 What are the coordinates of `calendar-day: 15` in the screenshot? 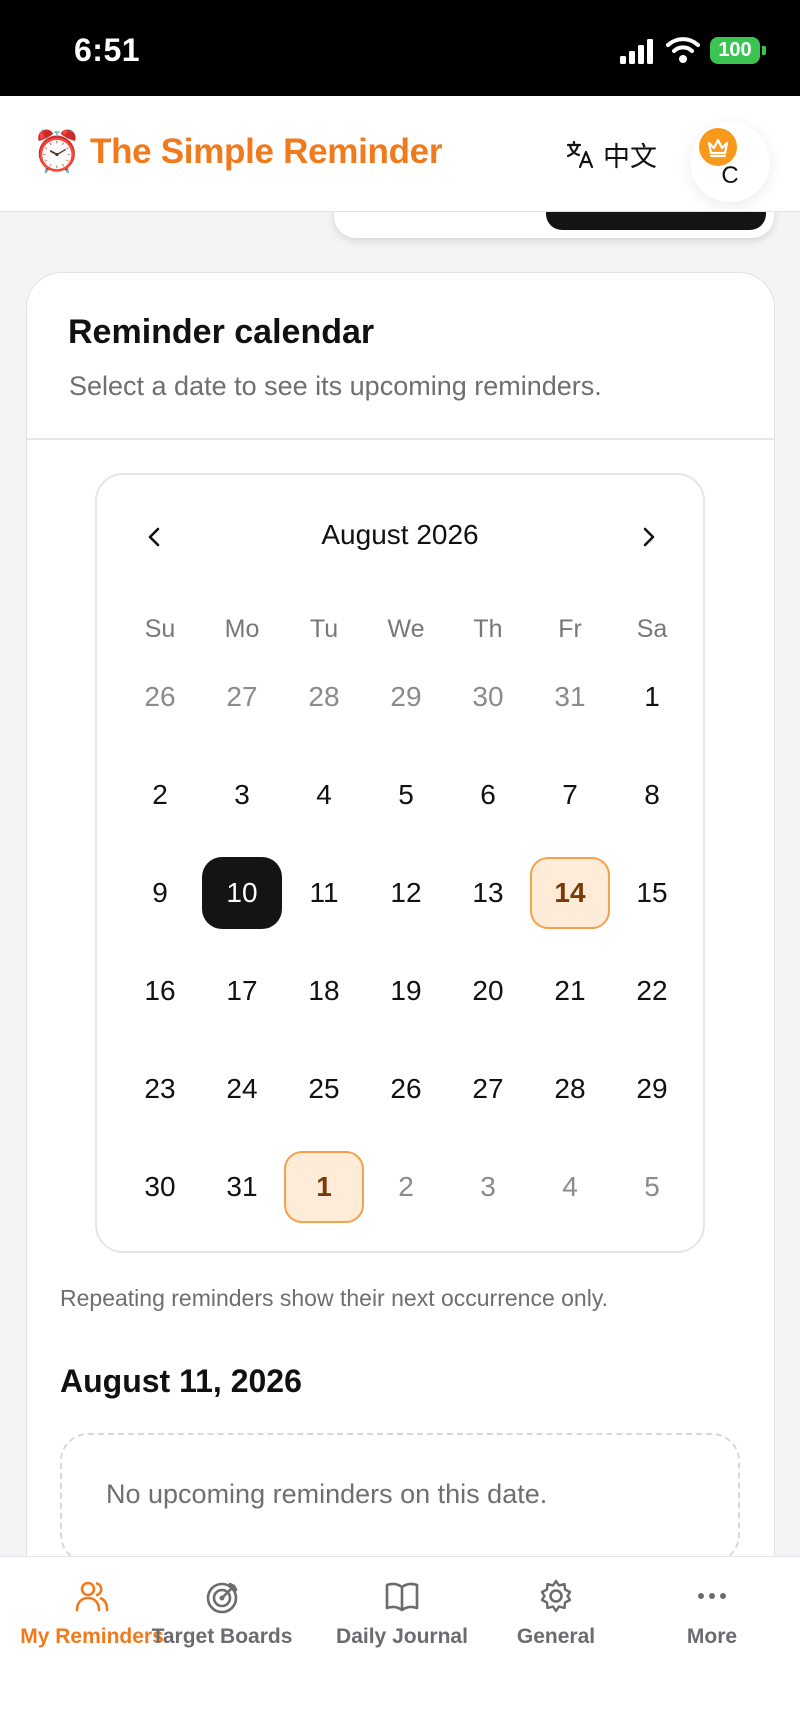 It's located at (652, 893).